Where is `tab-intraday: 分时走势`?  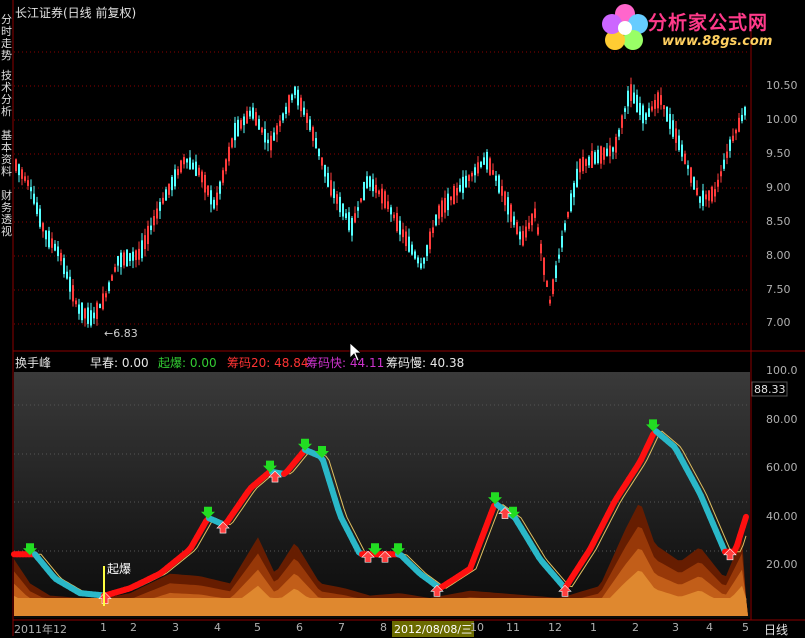
tab-intraday: 分时走势 is located at coordinates (6, 38).